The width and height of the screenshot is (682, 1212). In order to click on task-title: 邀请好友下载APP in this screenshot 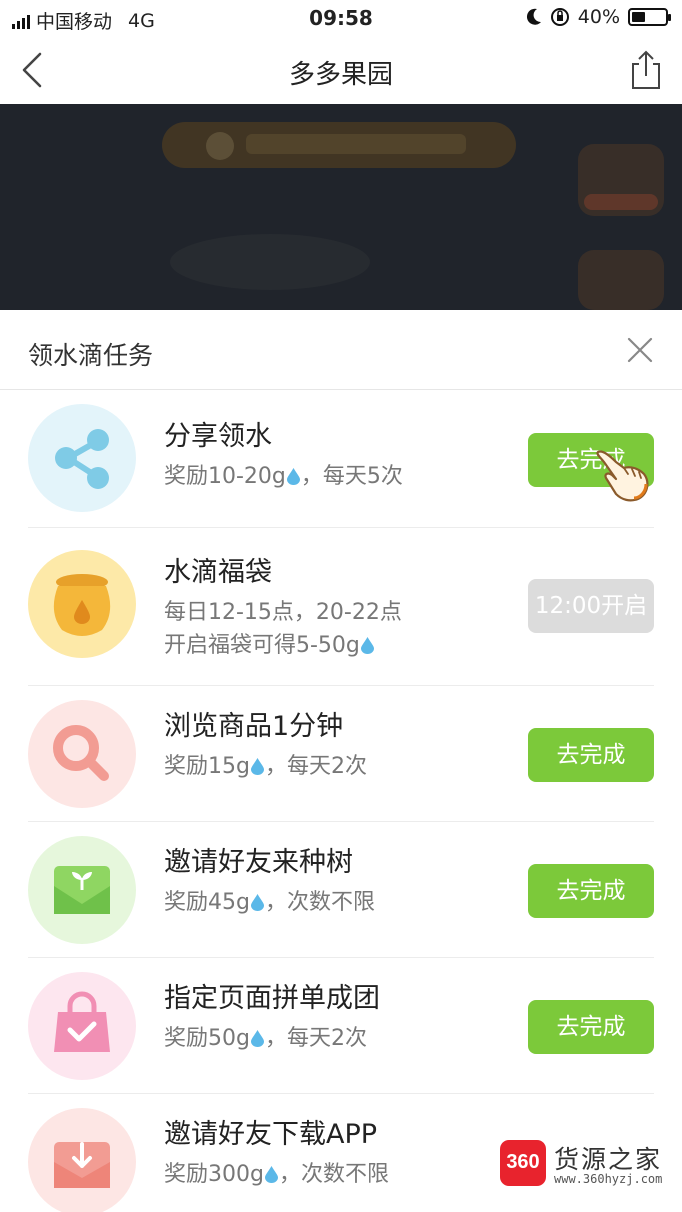, I will do `click(271, 1134)`.